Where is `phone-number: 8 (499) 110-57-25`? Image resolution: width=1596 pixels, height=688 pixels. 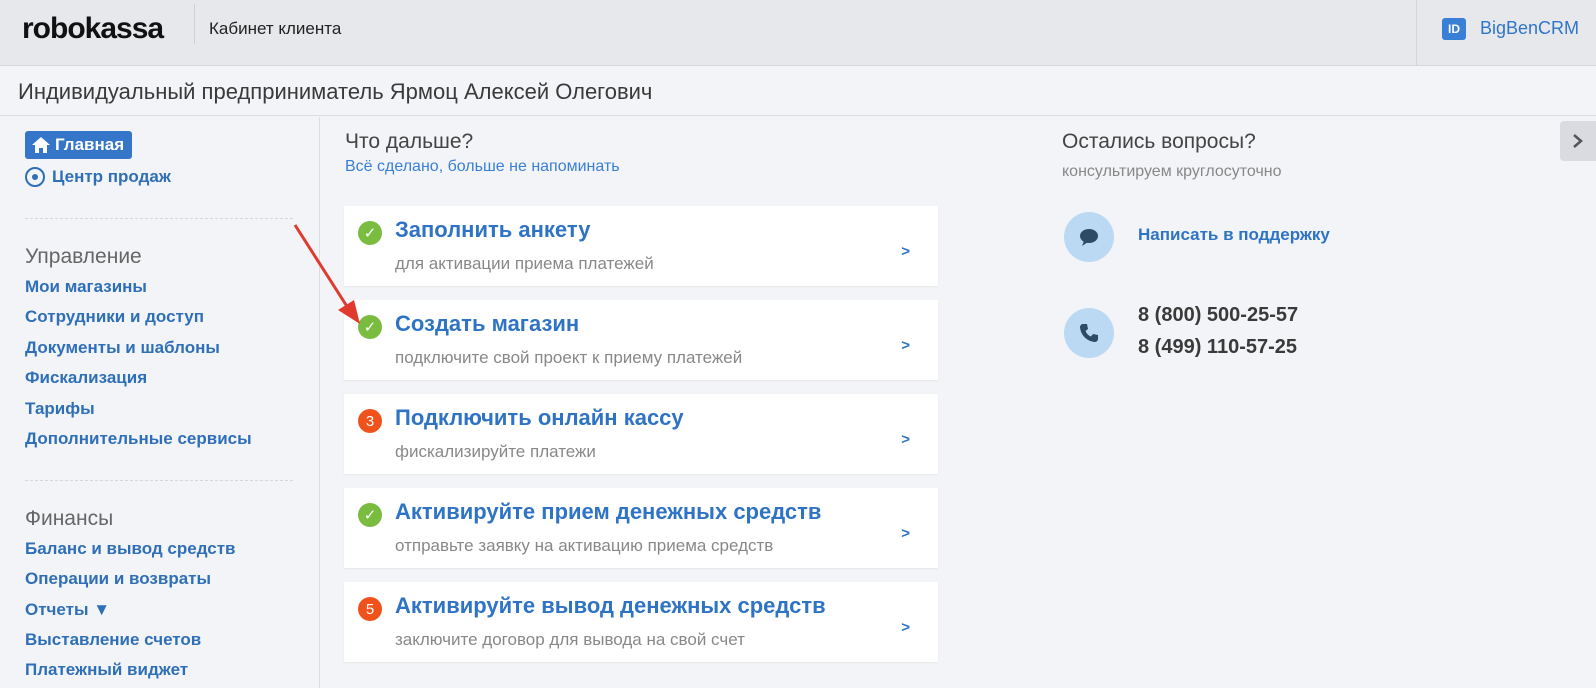
phone-number: 8 (499) 110-57-25 is located at coordinates (1217, 347).